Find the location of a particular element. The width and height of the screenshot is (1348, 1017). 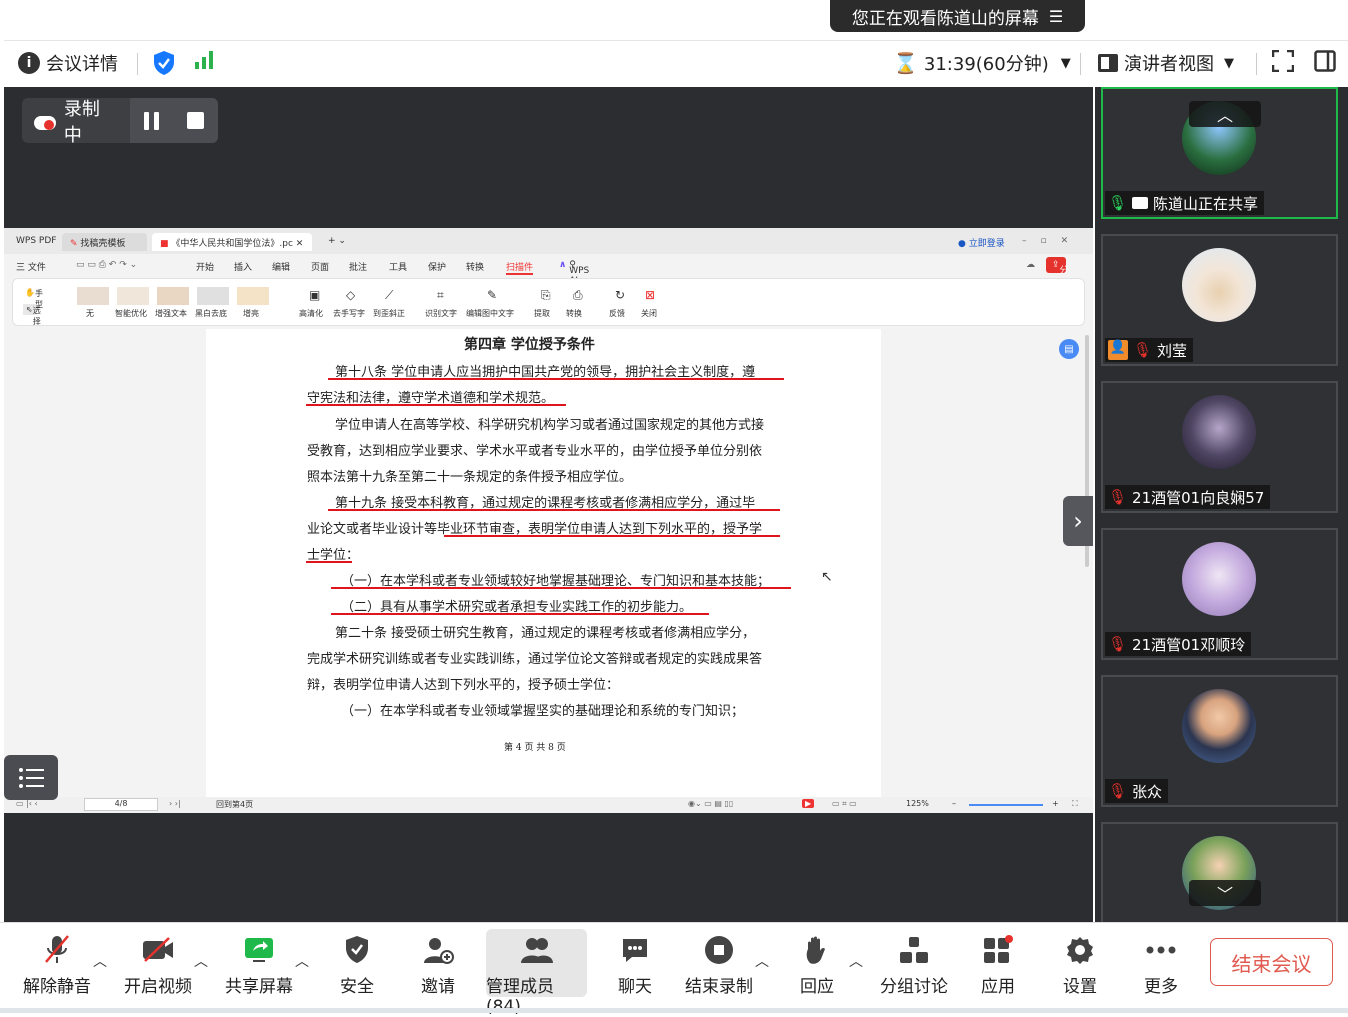

signal-icon is located at coordinates (205, 60).